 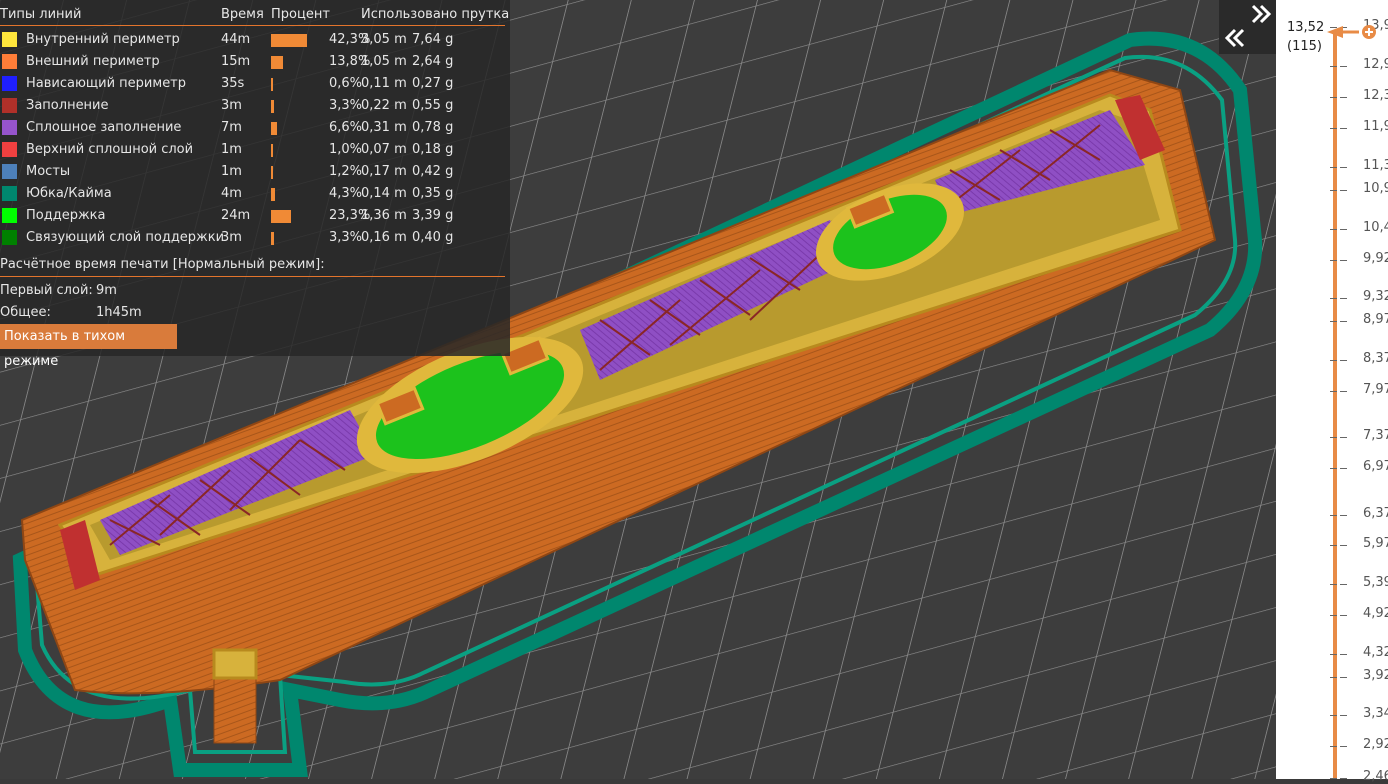 What do you see at coordinates (252, 106) in the screenshot?
I see `legend-row: Заполнение 3m 3,3% 0,22 m 0,55 g` at bounding box center [252, 106].